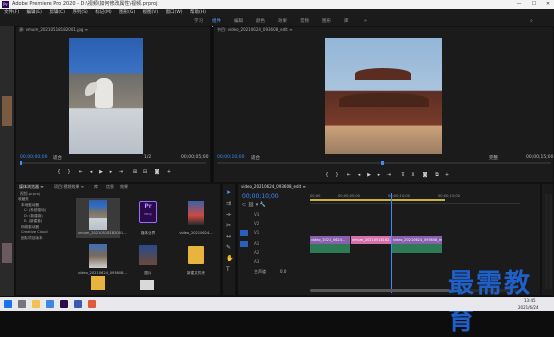  Describe the element at coordinates (282, 21) in the screenshot. I see `workspace-tab: 效果` at that location.